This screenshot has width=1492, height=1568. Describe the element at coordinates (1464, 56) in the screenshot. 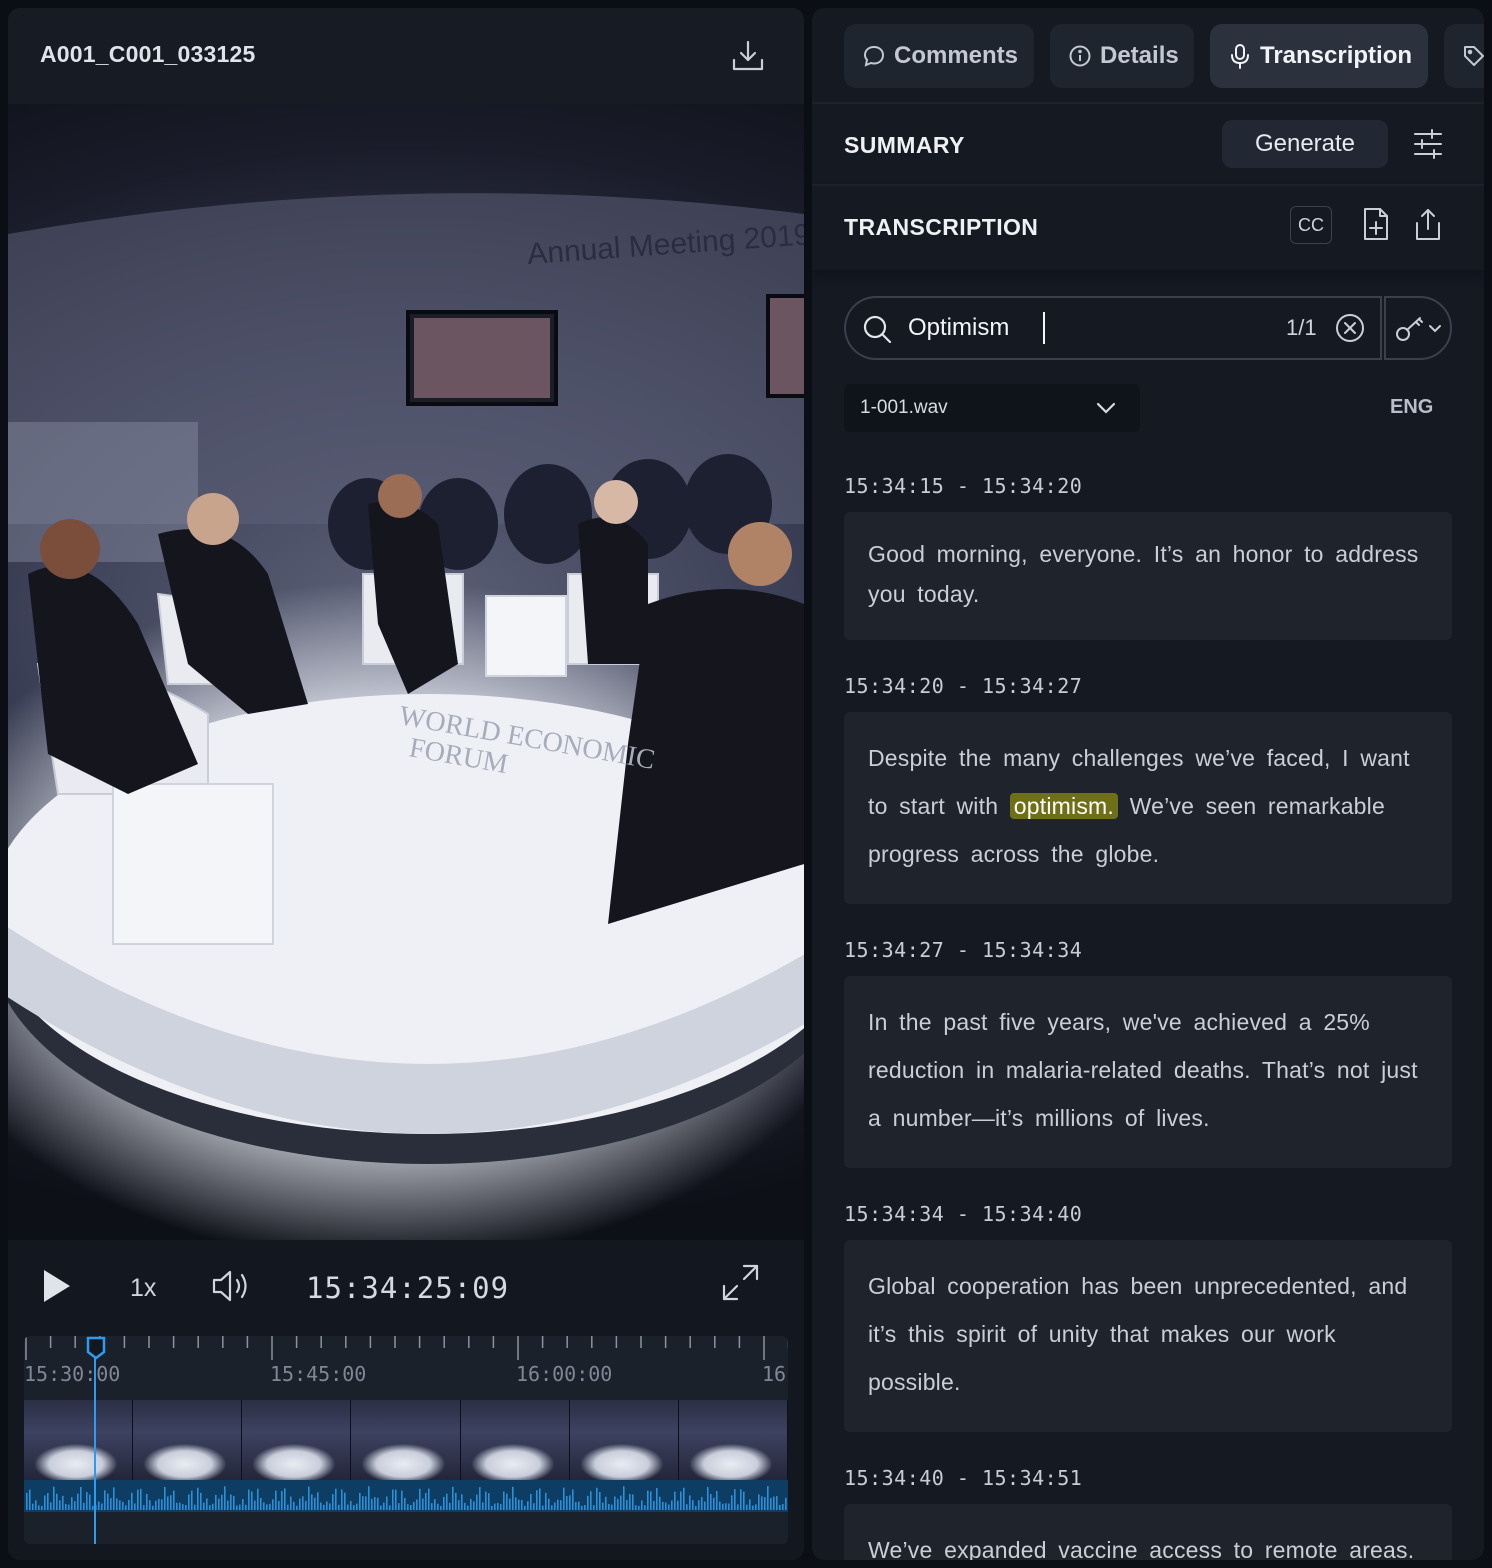

I see `tab-tags` at that location.